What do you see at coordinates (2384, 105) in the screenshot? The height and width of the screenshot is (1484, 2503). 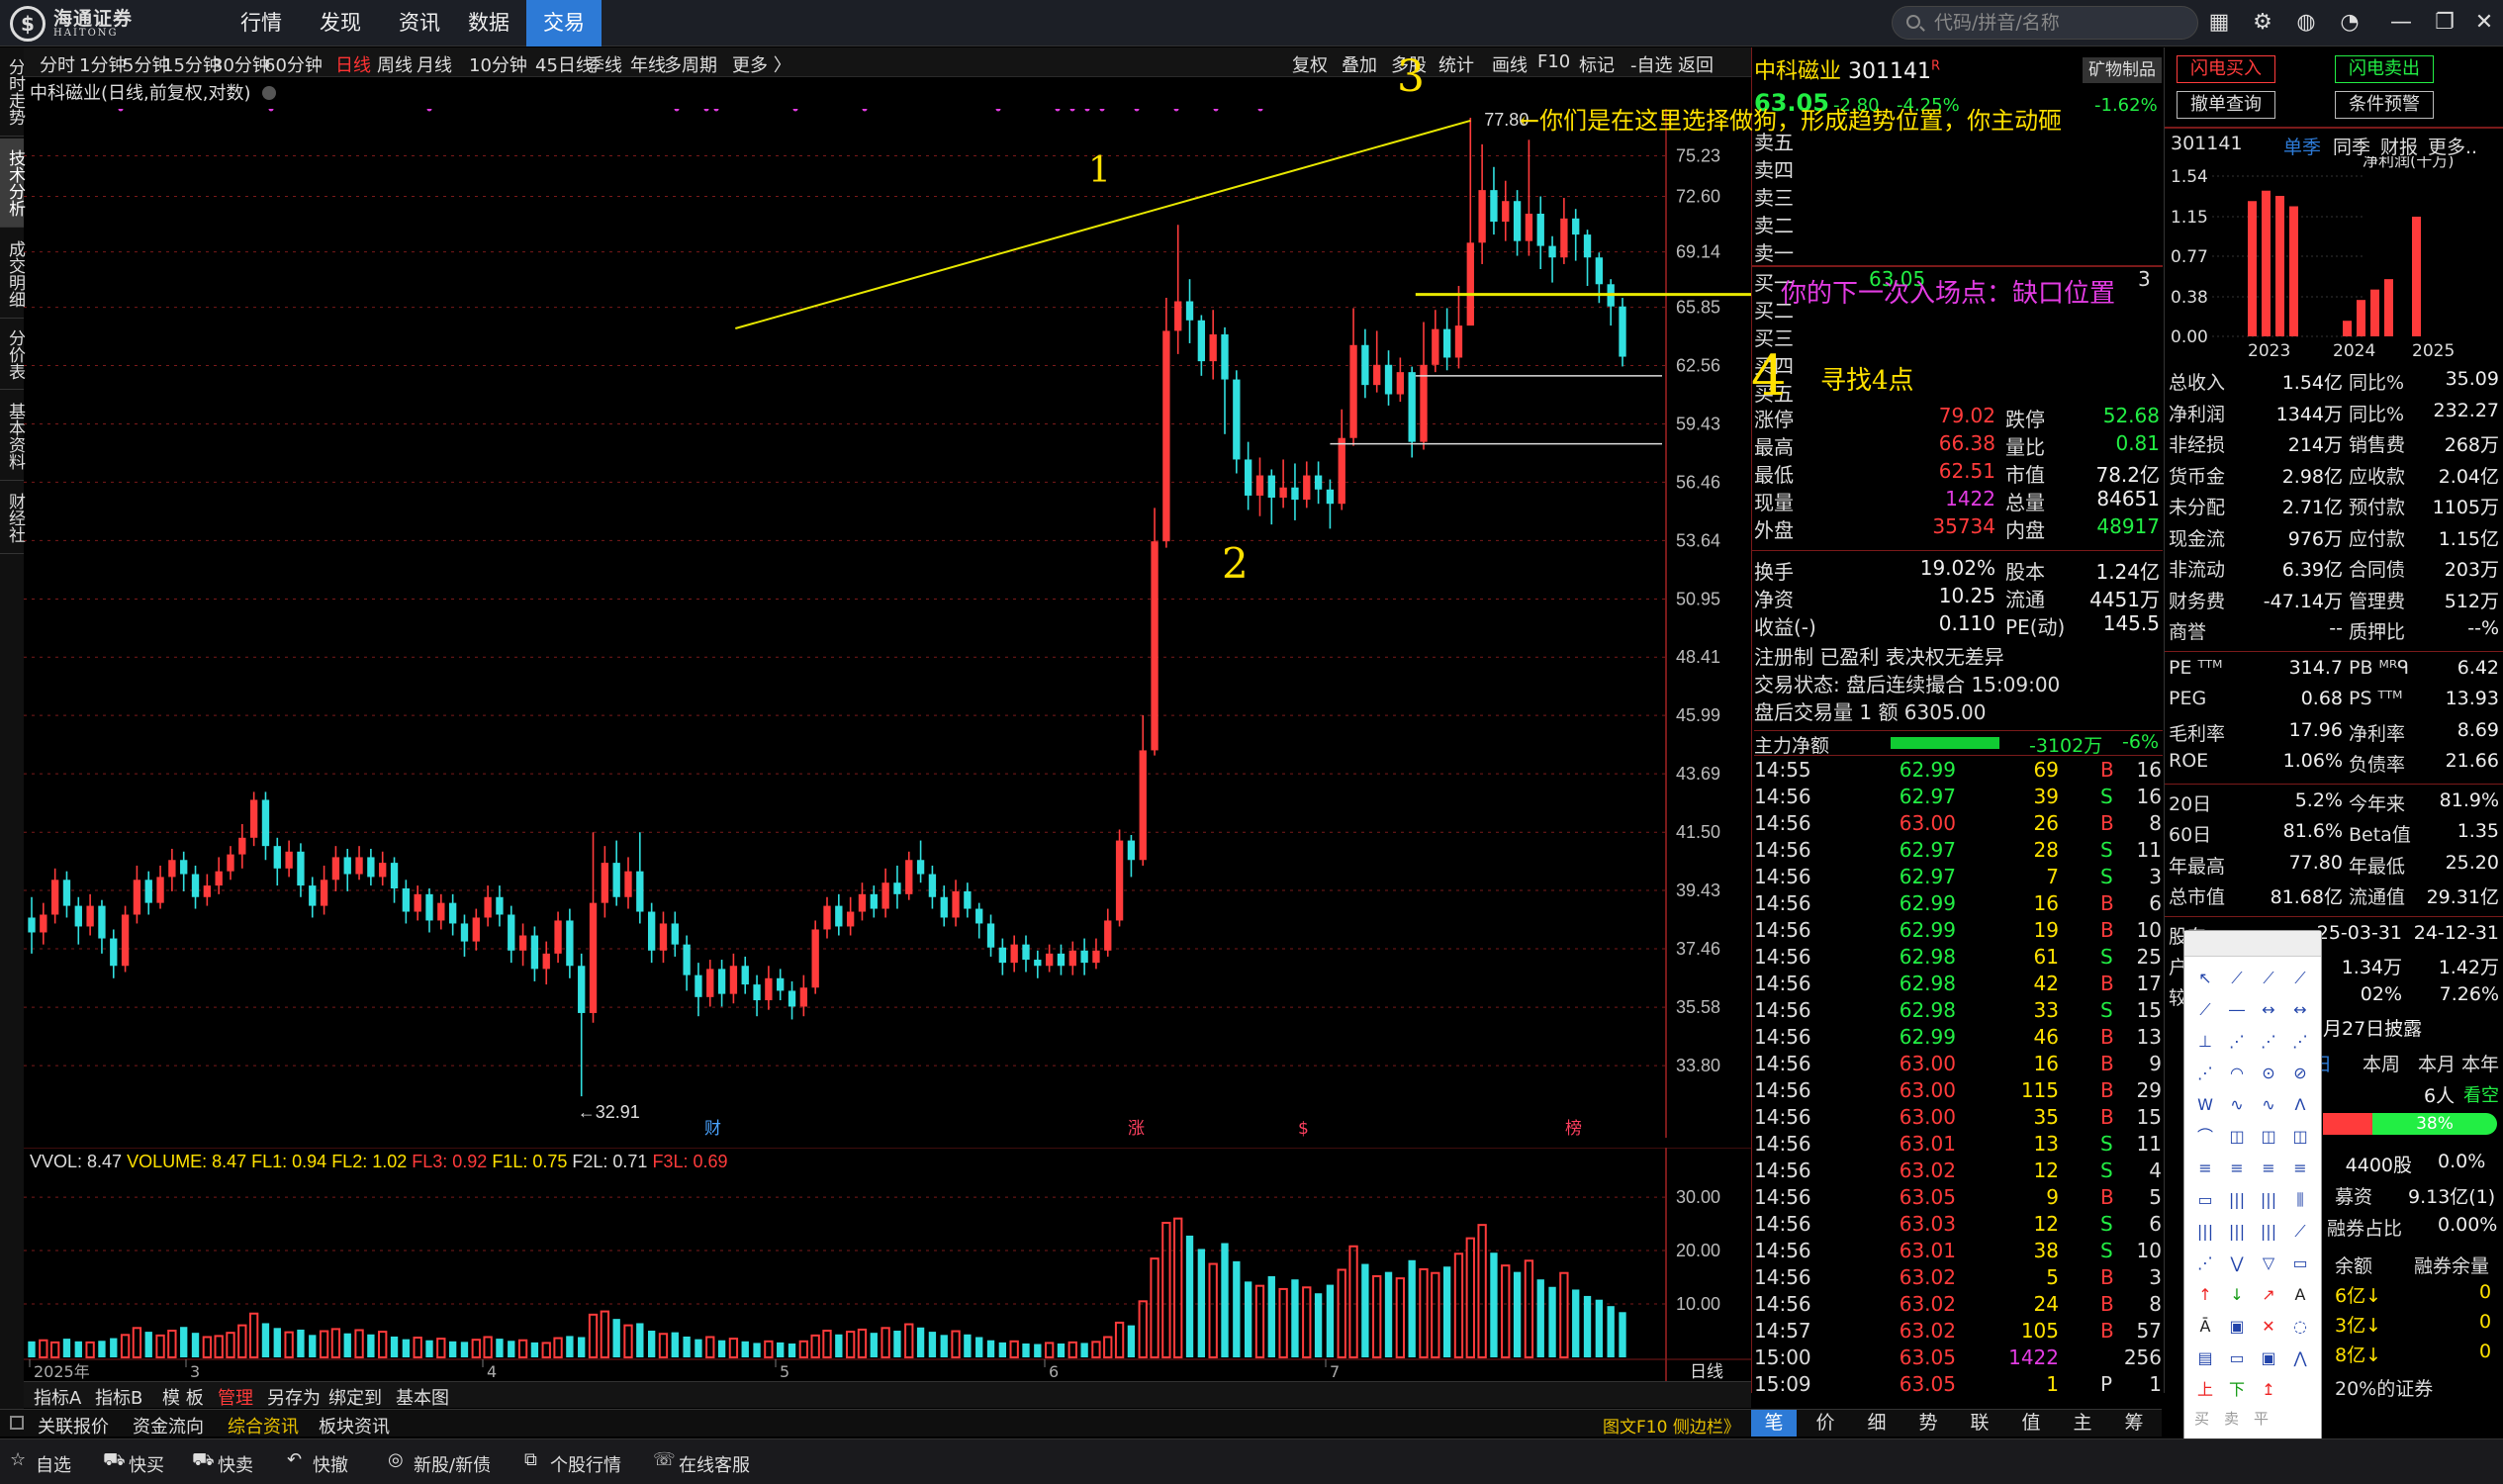 I see `condition-alert-button: 条件预警` at bounding box center [2384, 105].